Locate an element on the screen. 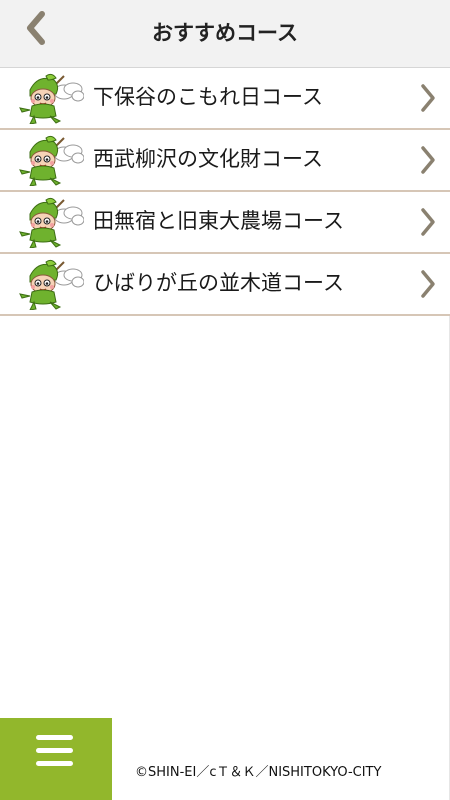  course-item-hibarigaoka: ひばりが丘の並木道コース is located at coordinates (225, 285).